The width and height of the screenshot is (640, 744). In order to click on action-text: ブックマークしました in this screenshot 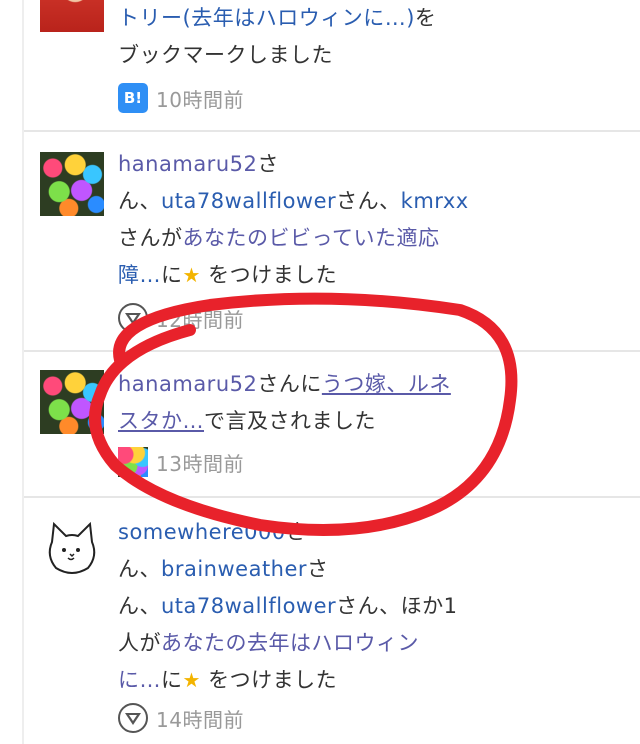, I will do `click(225, 55)`.